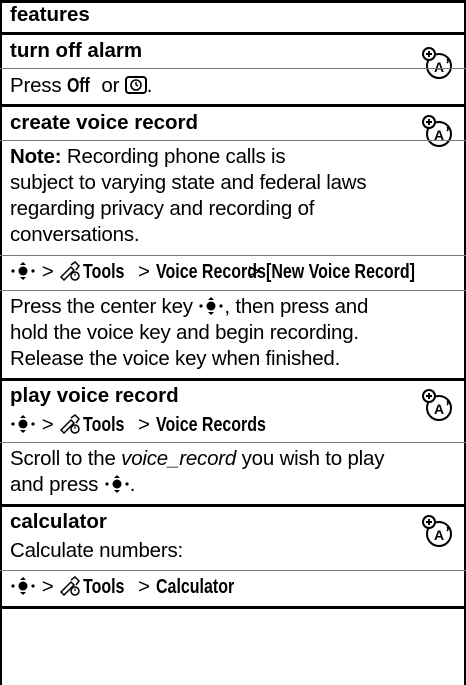  What do you see at coordinates (148, 156) in the screenshot?
I see `note-line: Note: Recording phone calls is` at bounding box center [148, 156].